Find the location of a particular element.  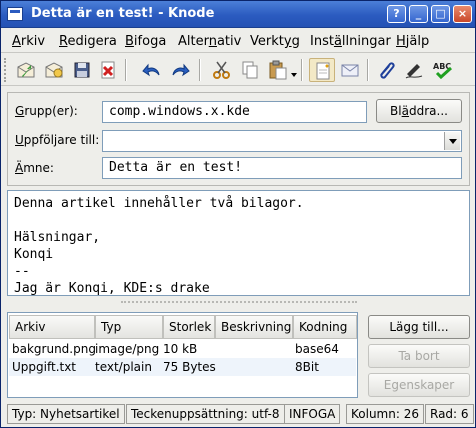

table-cell: 10 kB is located at coordinates (180, 349).